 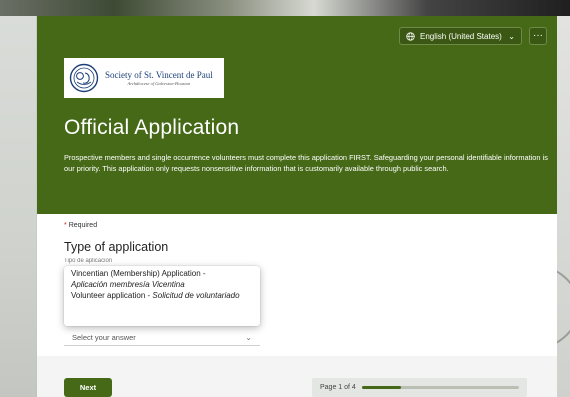 I want to click on more-options-button: ···, so click(x=538, y=36).